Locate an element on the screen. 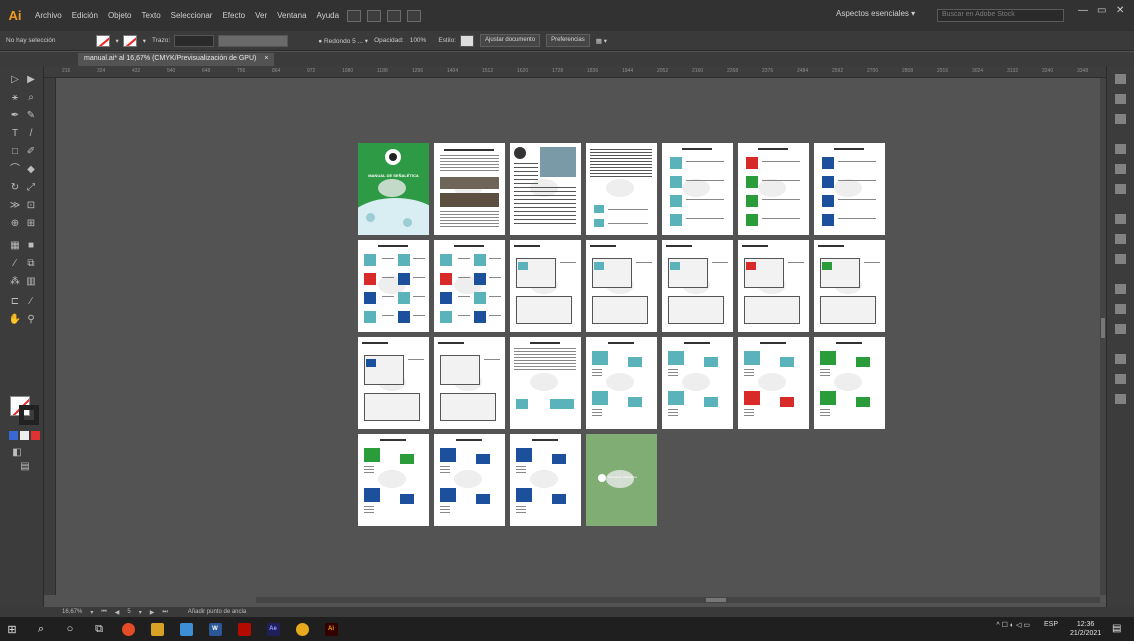  curvature-tool-icon: ✎ is located at coordinates (31, 116).